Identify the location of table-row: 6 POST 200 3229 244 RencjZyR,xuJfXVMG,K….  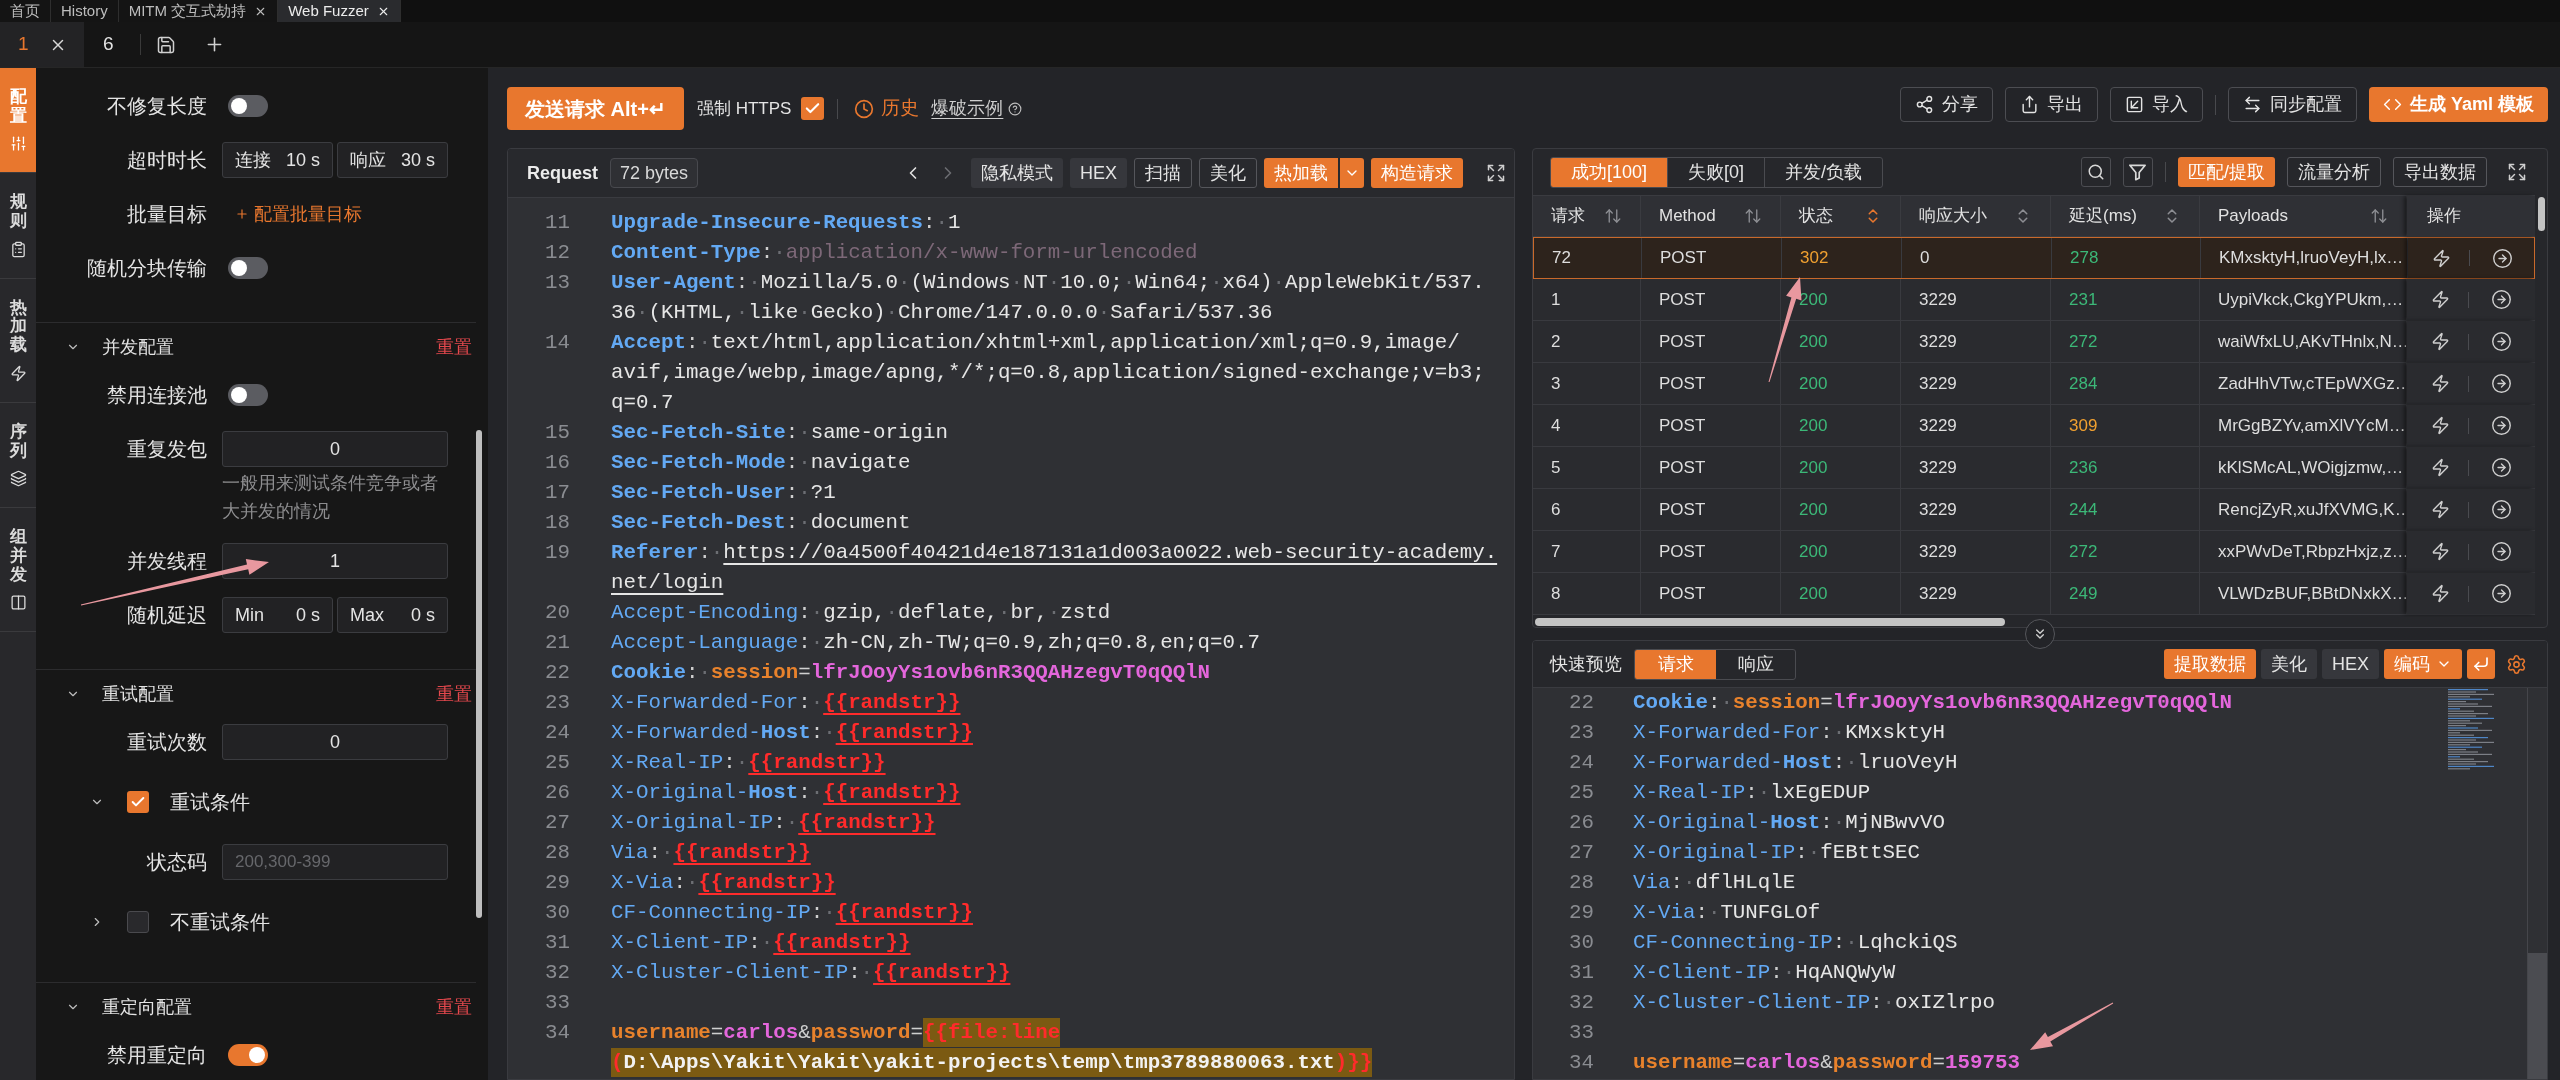
(2034, 510).